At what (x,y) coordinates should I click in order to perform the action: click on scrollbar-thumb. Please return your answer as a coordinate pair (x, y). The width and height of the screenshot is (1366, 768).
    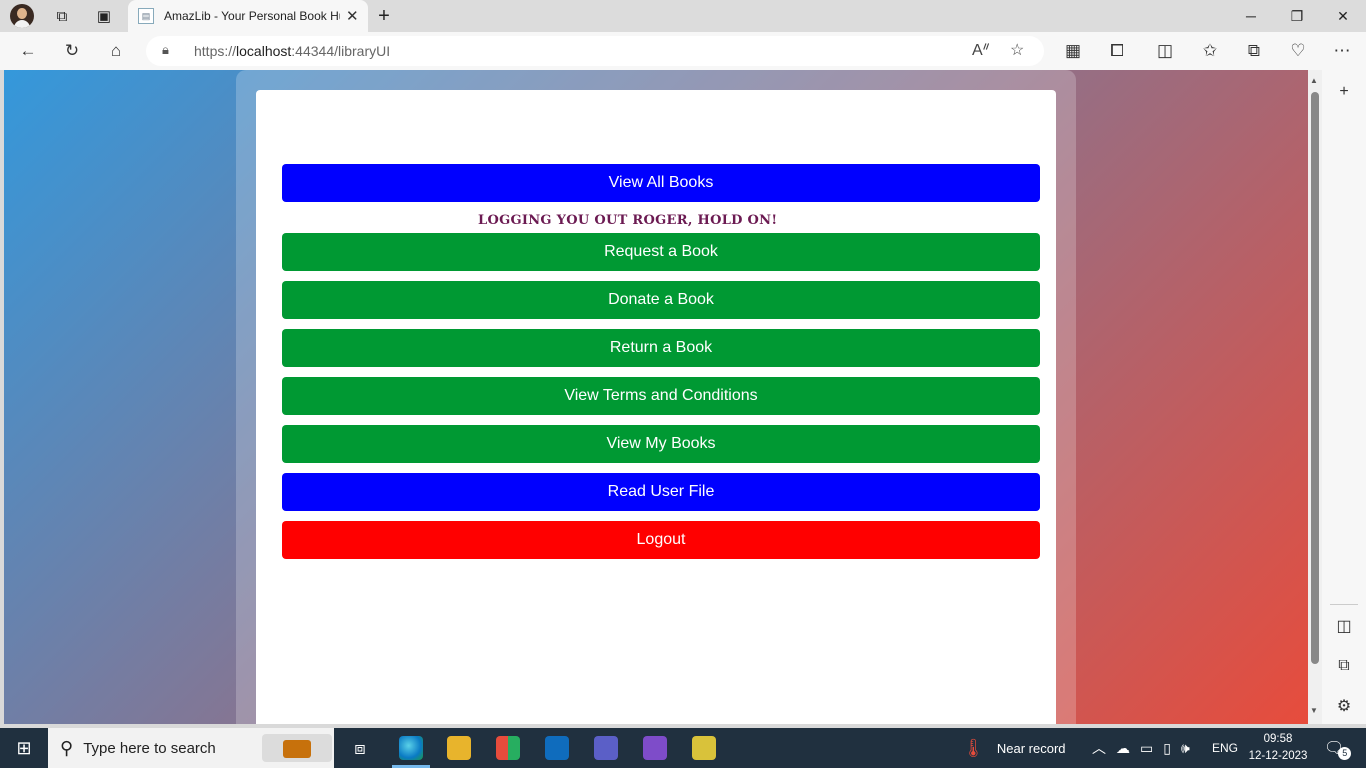
    Looking at the image, I should click on (1315, 378).